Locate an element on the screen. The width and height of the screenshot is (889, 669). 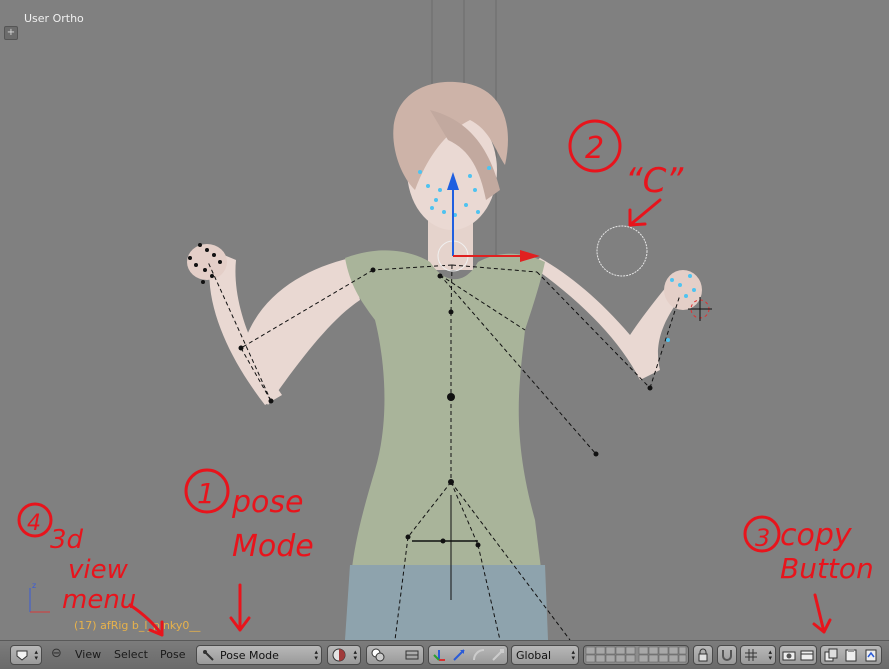
editor-type-selector: ▴ ▾ is located at coordinates (26, 655).